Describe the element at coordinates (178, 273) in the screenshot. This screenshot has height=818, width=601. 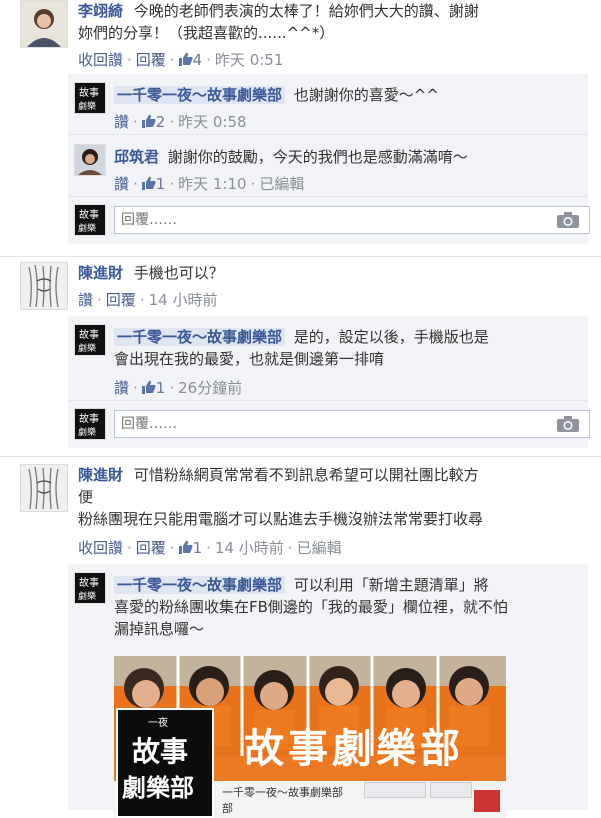
I see `comment-text: 手機也可以？` at that location.